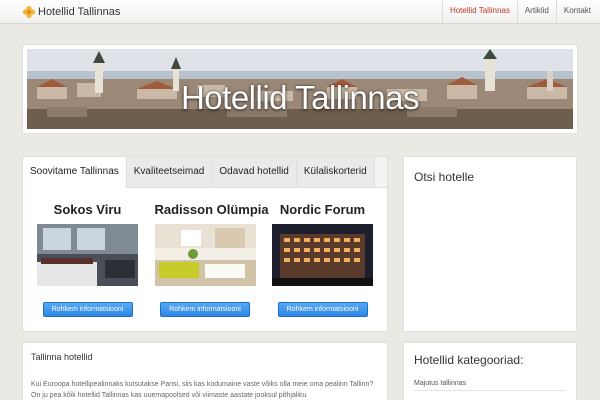 The width and height of the screenshot is (600, 400). I want to click on hotel-card: Sokos Viru Rohkem informatsiooni, so click(87, 252).